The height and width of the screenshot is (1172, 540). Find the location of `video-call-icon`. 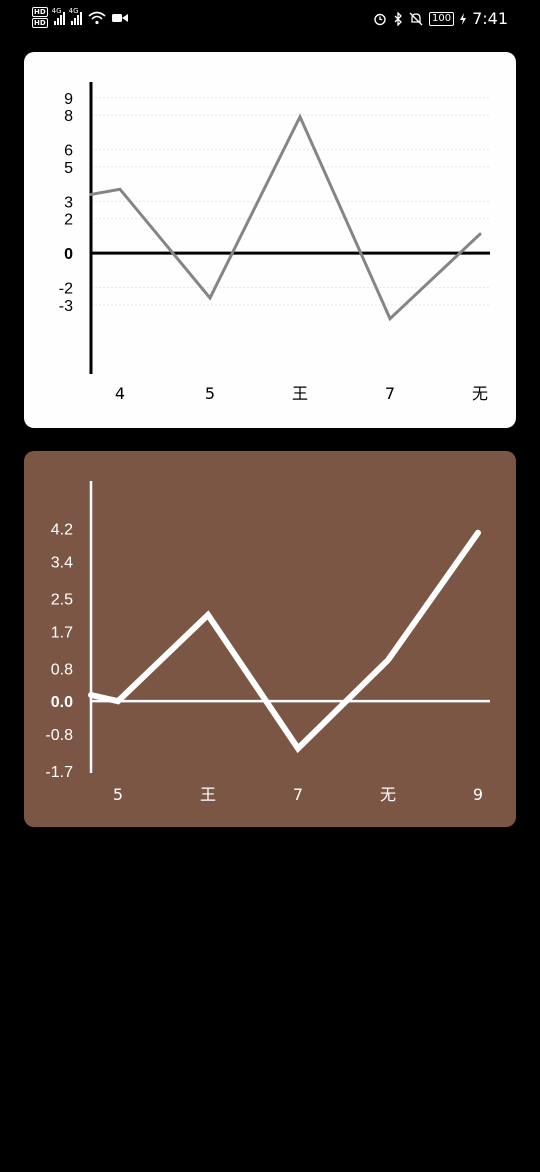

video-call-icon is located at coordinates (119, 17).